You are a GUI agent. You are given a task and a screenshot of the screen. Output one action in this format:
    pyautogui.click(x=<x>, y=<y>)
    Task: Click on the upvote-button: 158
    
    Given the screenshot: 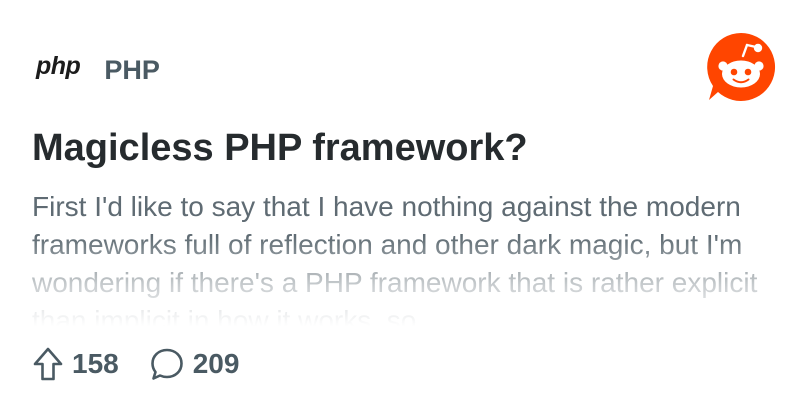 What is the action you would take?
    pyautogui.click(x=75, y=364)
    